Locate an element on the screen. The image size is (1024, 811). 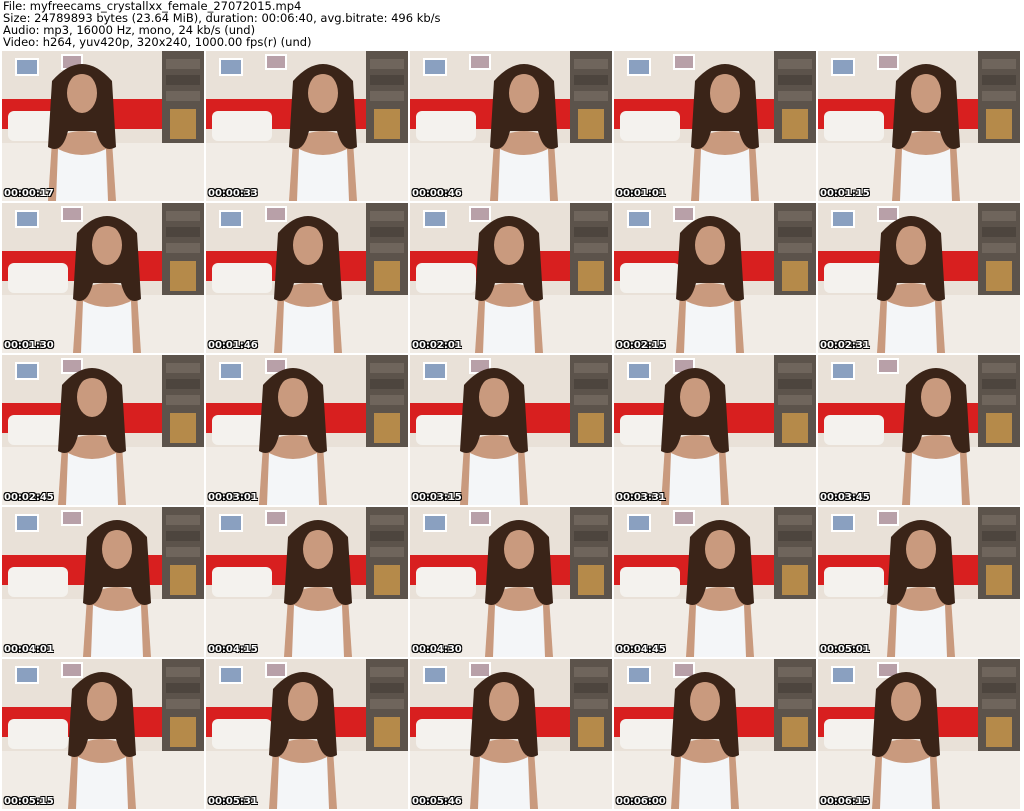
video-thumbnail: 00:02:01 is located at coordinates (511, 278).